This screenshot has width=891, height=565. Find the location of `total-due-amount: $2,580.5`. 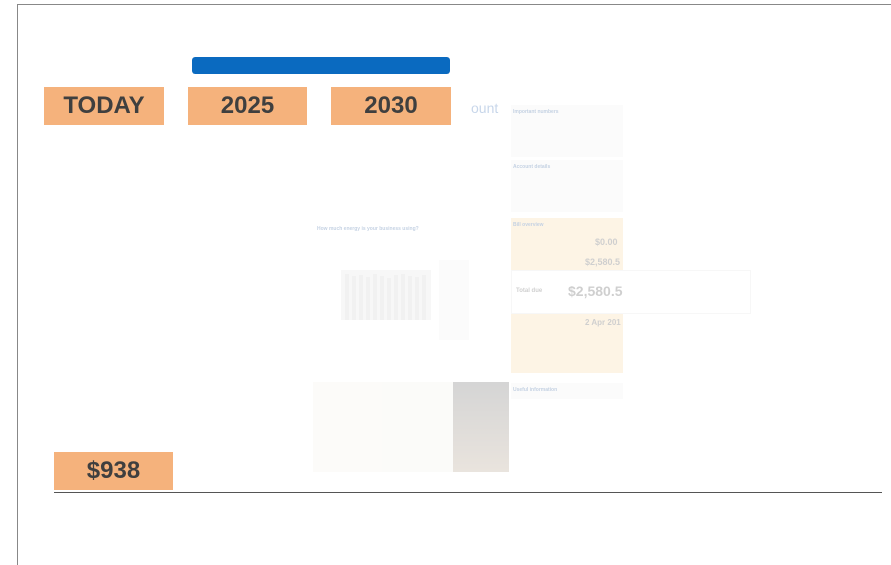

total-due-amount: $2,580.5 is located at coordinates (595, 291).